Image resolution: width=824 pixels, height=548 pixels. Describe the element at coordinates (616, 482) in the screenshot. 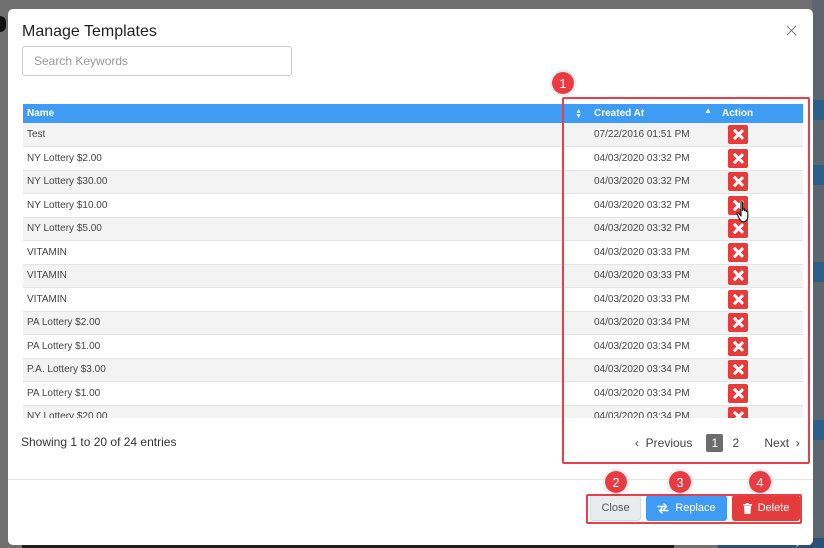

I see `annotation-badge-2: 2` at that location.